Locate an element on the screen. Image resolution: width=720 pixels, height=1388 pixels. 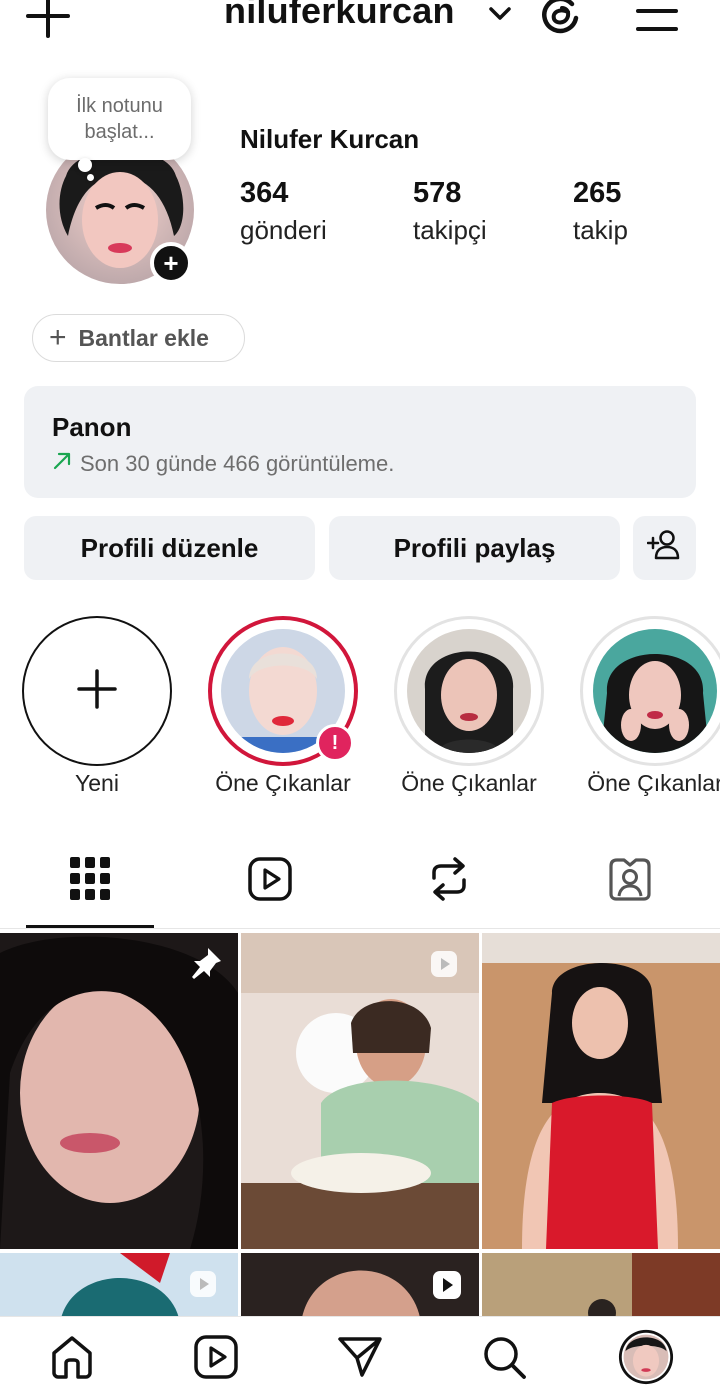
chevron-down-icon is located at coordinates (500, 14).